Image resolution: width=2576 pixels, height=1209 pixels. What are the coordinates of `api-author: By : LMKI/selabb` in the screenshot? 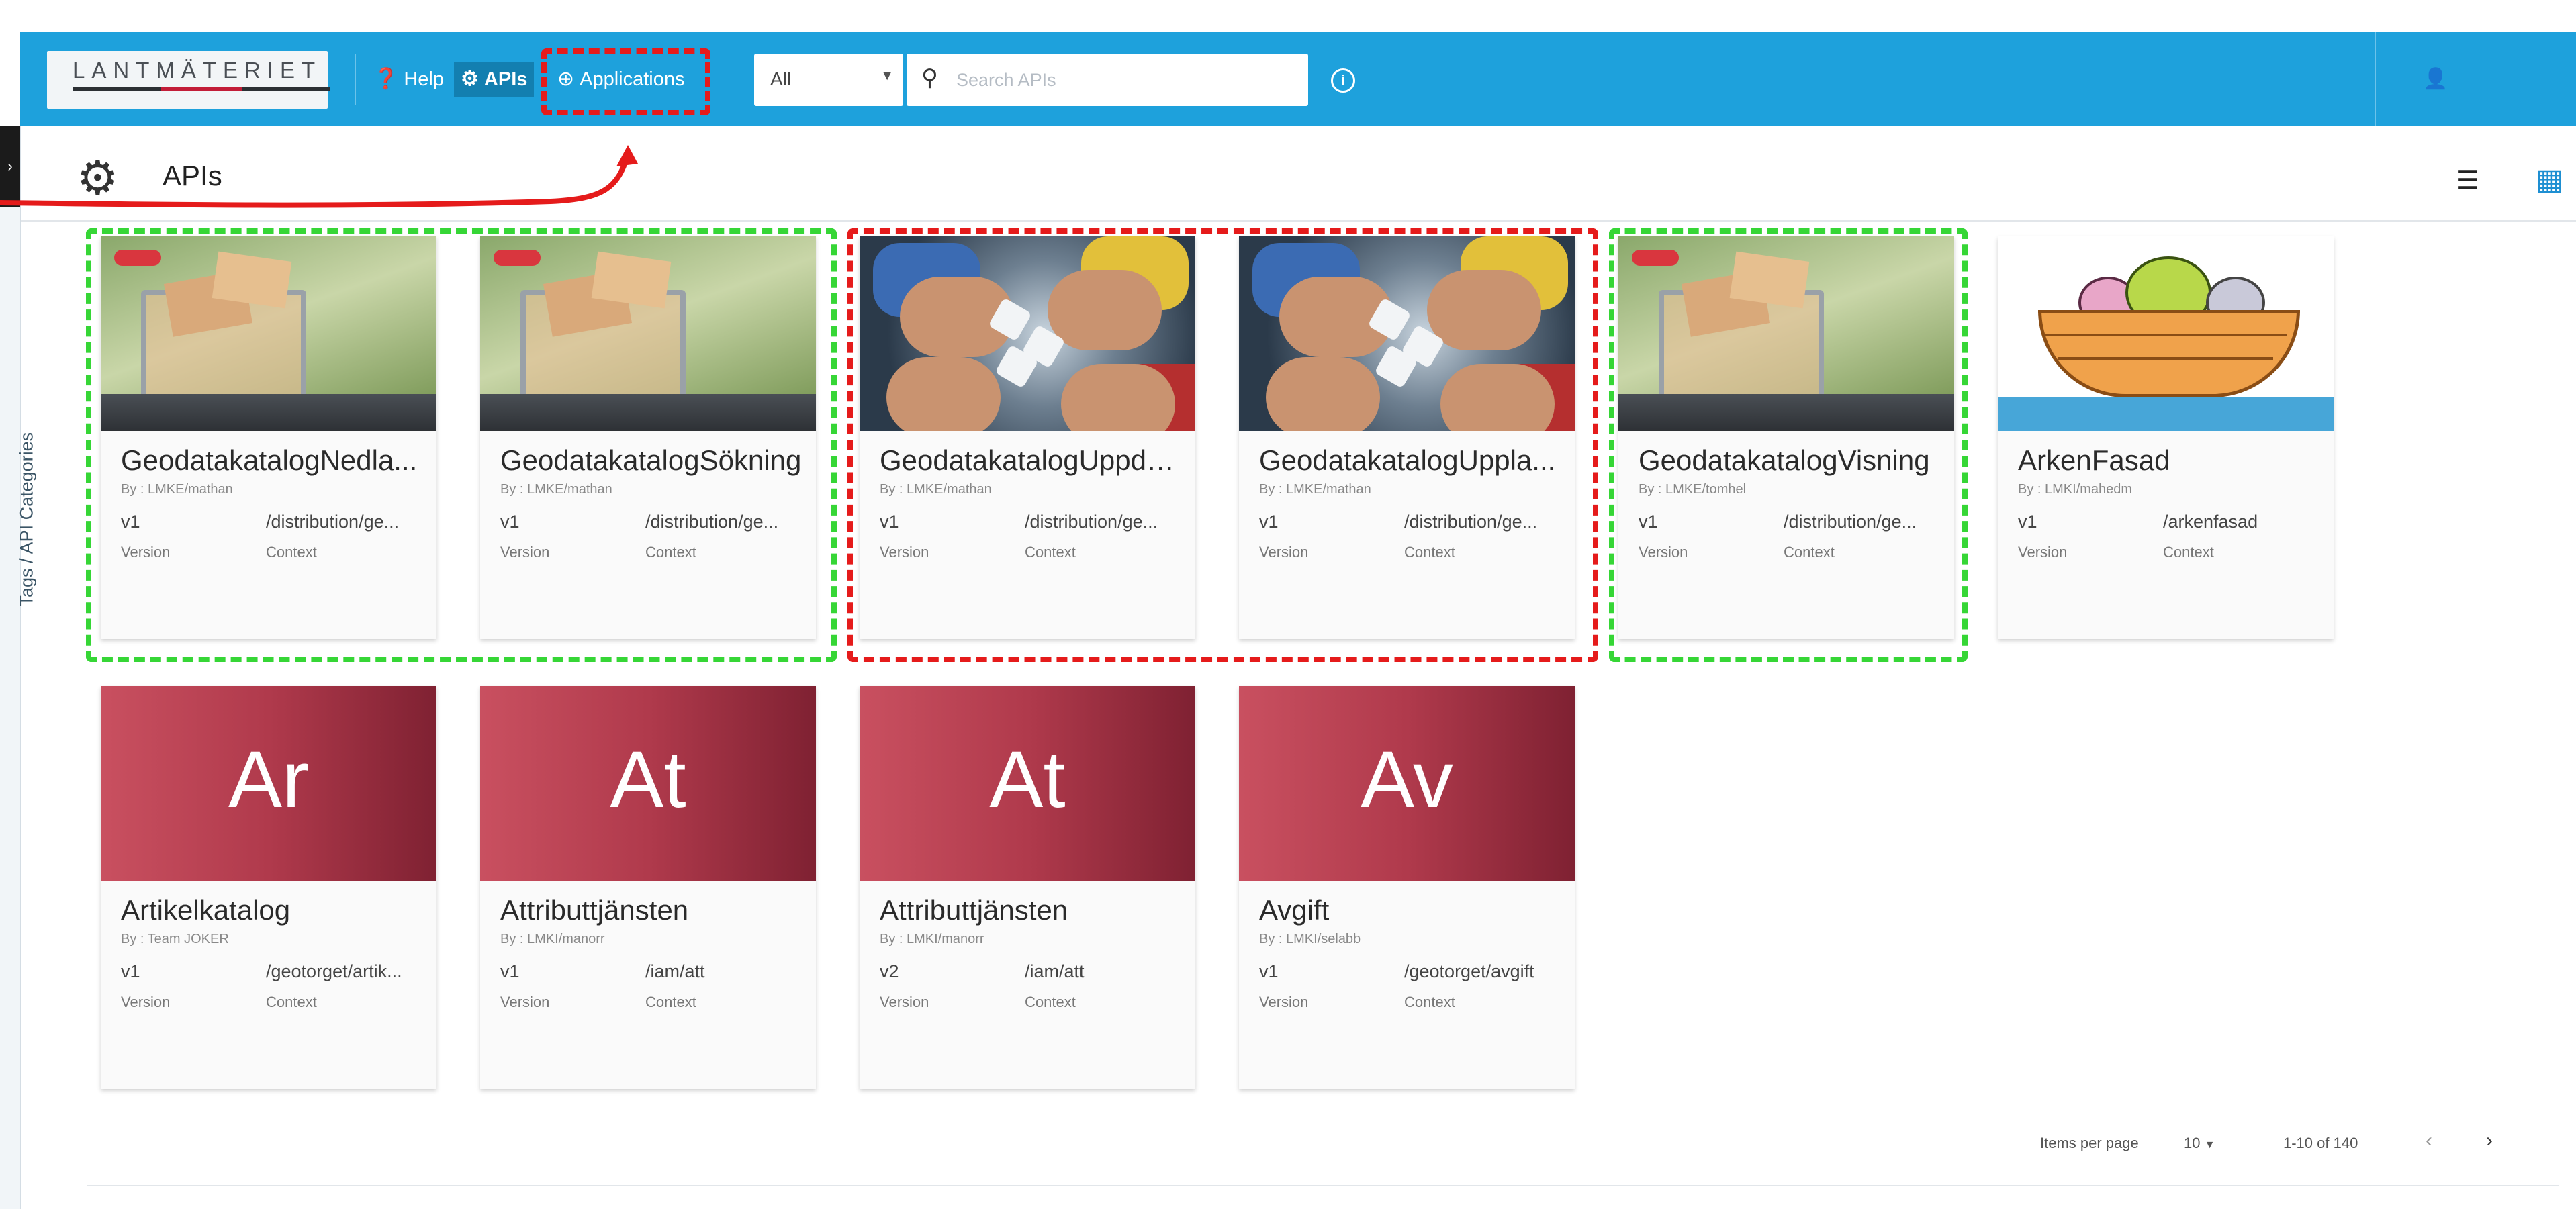 It's located at (1310, 939).